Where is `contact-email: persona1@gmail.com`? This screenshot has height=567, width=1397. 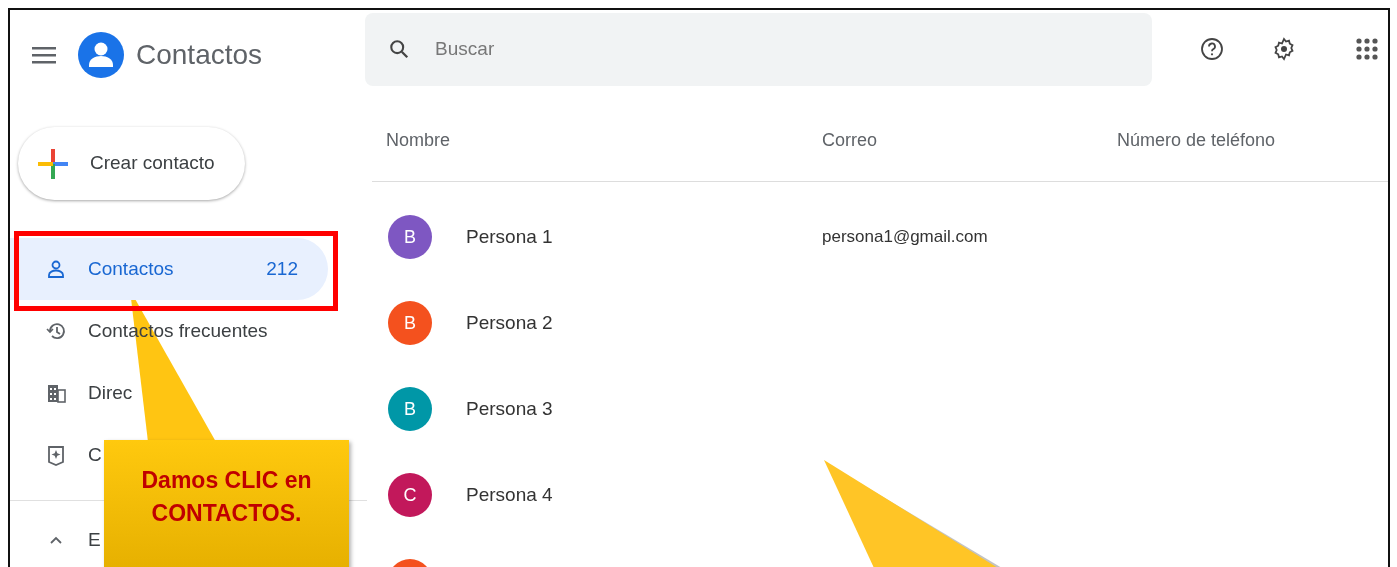
contact-email: persona1@gmail.com is located at coordinates (904, 237).